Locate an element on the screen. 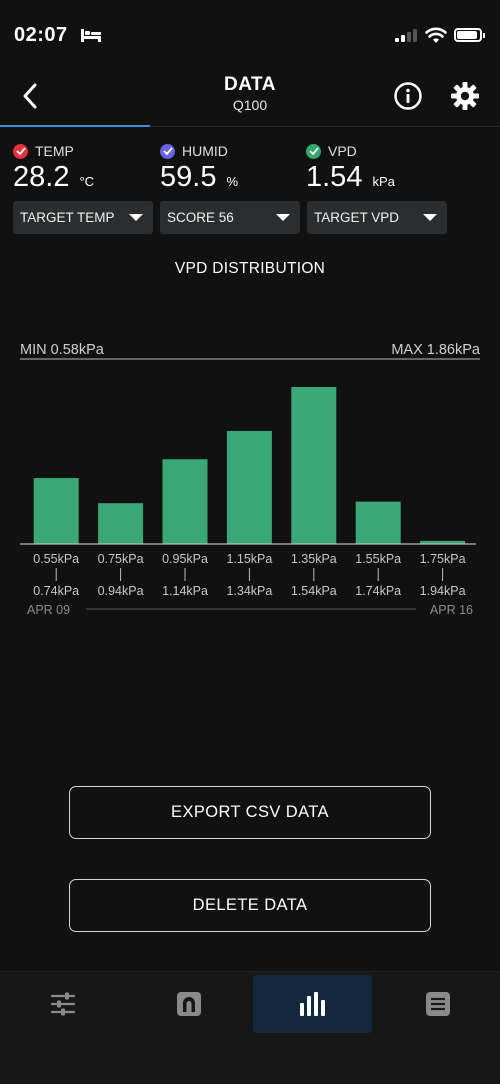 The height and width of the screenshot is (1084, 500). bin-high-label: 1.94kPa is located at coordinates (443, 591).